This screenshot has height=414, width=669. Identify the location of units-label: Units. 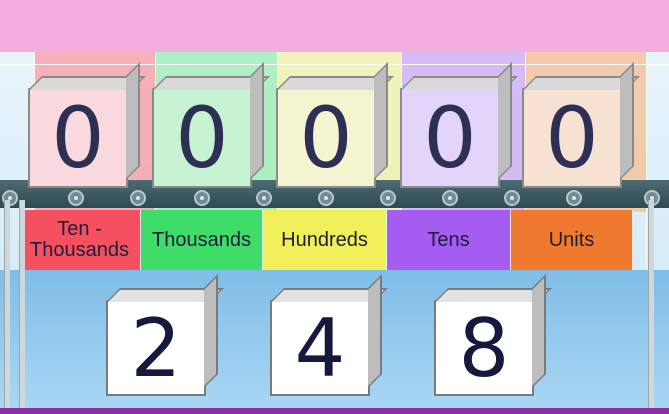
(572, 240).